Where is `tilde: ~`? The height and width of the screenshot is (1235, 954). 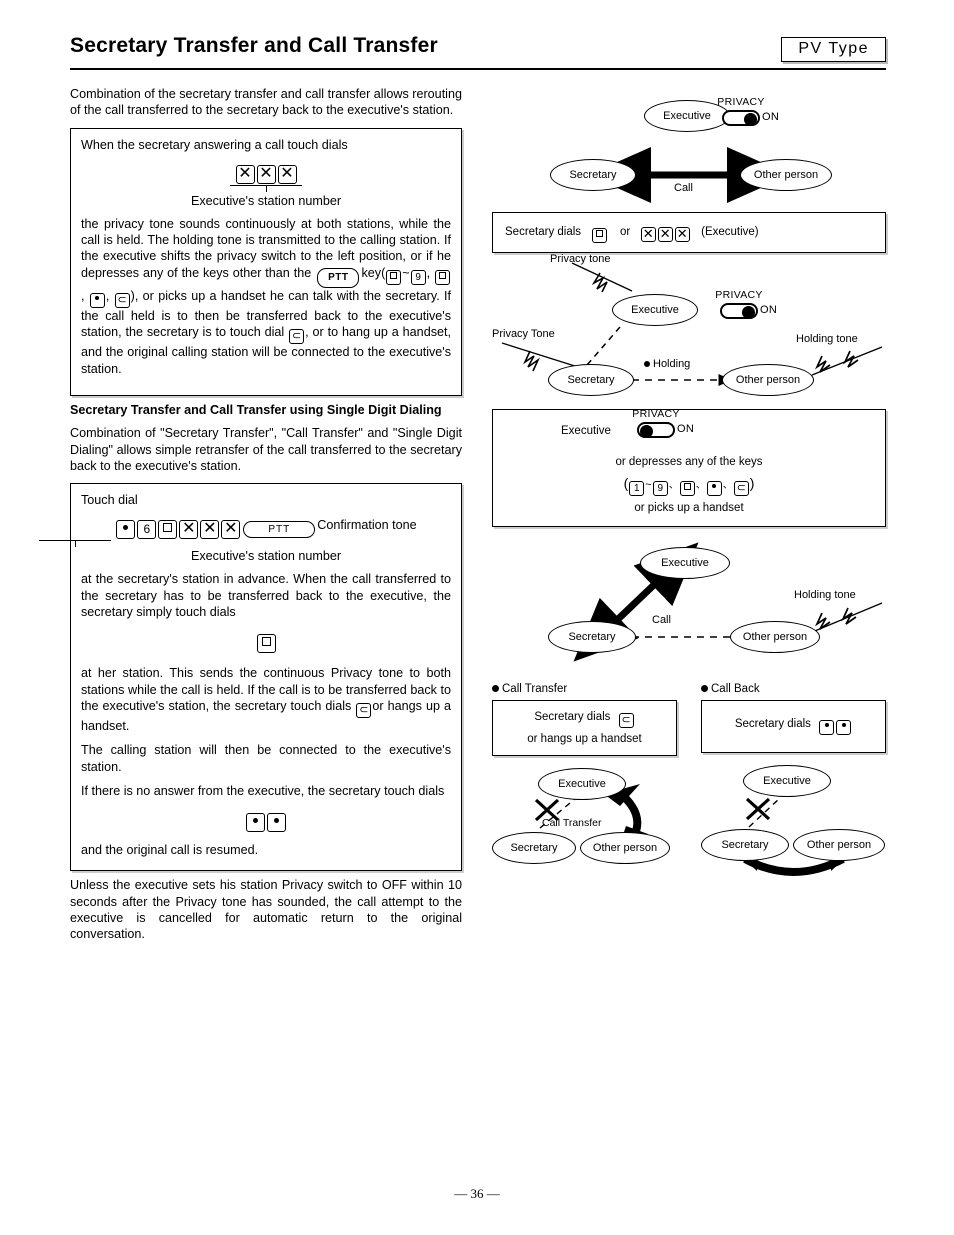
tilde: ~ is located at coordinates (648, 485).